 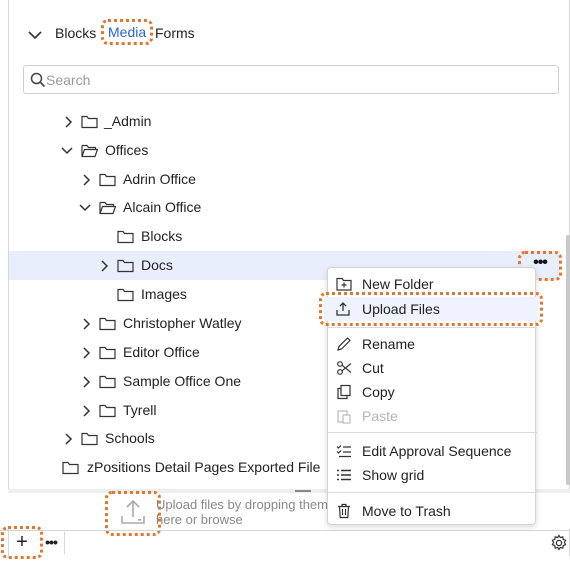 What do you see at coordinates (437, 451) in the screenshot?
I see `menu-item-label: Edit Approval Sequence` at bounding box center [437, 451].